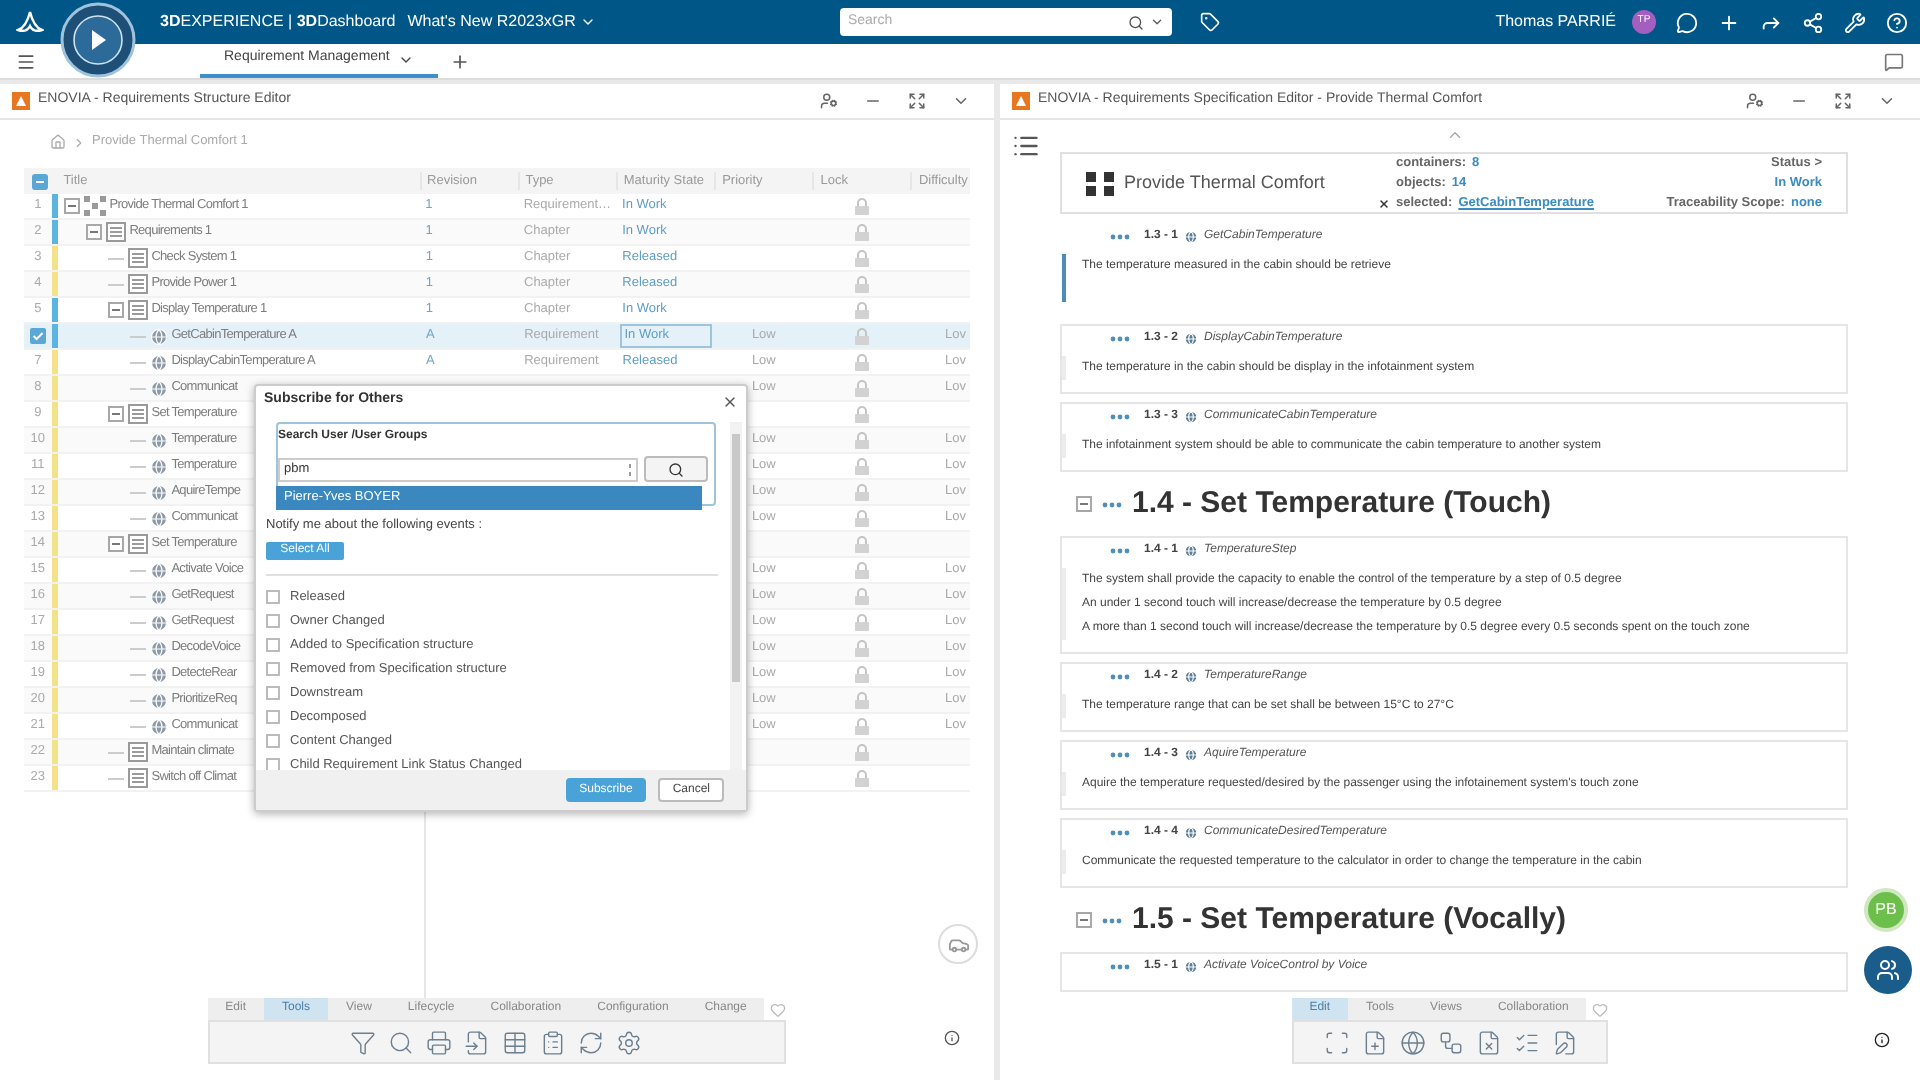 This screenshot has width=1920, height=1080. I want to click on section-heading: 1.4 - Set Temperature (Touch), so click(1341, 503).